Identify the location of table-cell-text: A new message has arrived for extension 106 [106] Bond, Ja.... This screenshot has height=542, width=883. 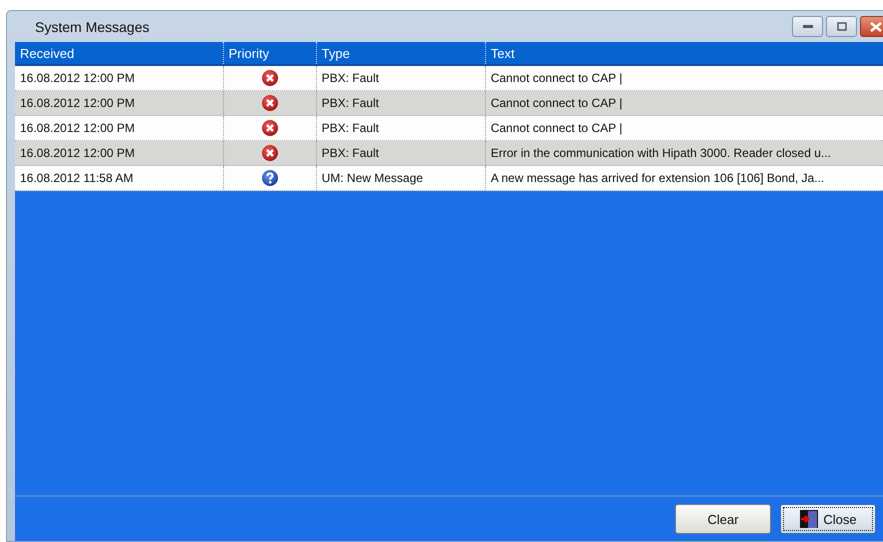
(658, 178).